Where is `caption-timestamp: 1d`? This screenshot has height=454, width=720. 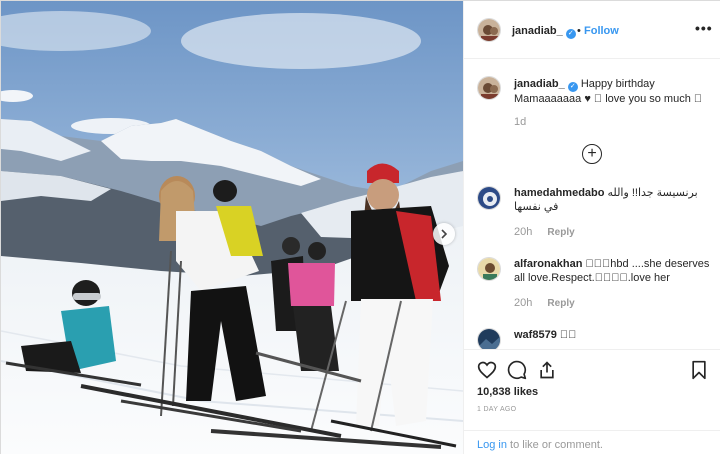 caption-timestamp: 1d is located at coordinates (520, 122).